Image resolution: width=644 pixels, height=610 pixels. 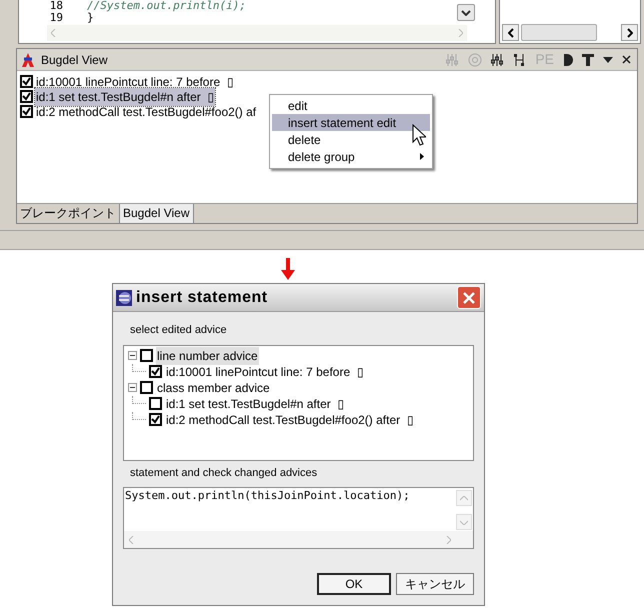 I want to click on mouse-pointer-icon, so click(x=419, y=135).